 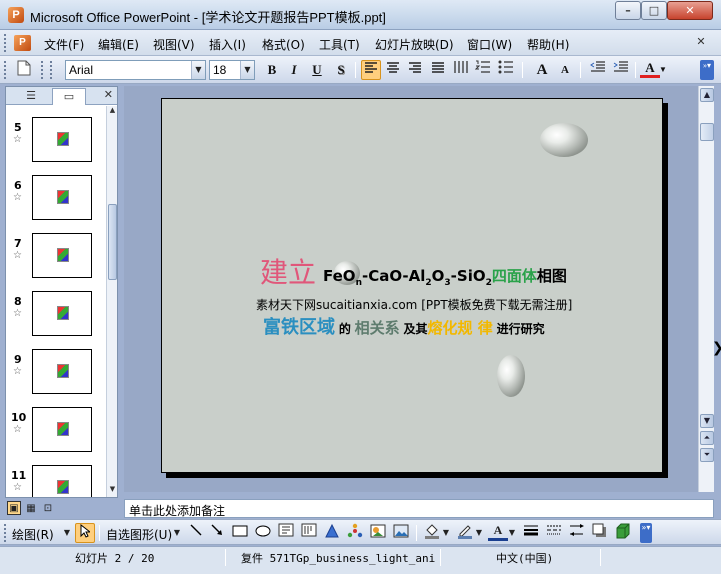 What do you see at coordinates (506, 70) in the screenshot?
I see `bullets-icon` at bounding box center [506, 70].